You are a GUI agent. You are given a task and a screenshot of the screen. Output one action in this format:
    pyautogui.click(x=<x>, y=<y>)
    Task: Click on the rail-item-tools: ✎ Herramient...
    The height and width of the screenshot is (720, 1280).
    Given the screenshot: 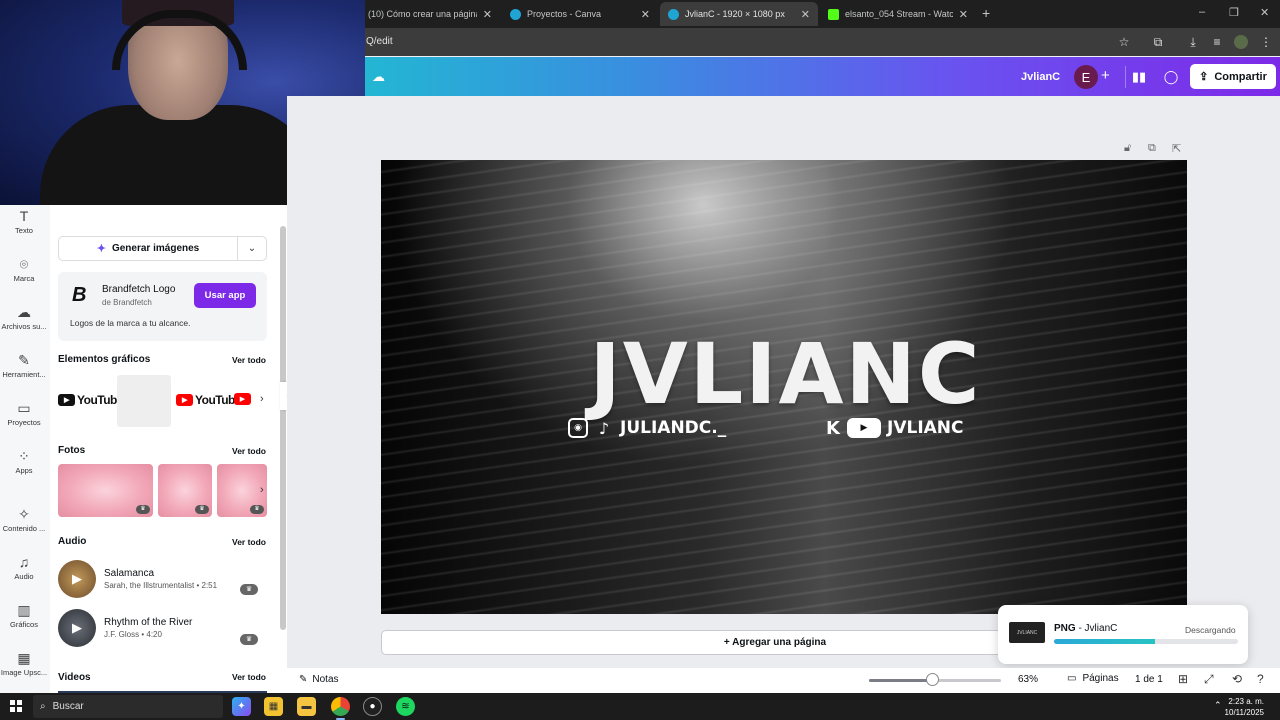 What is the action you would take?
    pyautogui.click(x=24, y=365)
    